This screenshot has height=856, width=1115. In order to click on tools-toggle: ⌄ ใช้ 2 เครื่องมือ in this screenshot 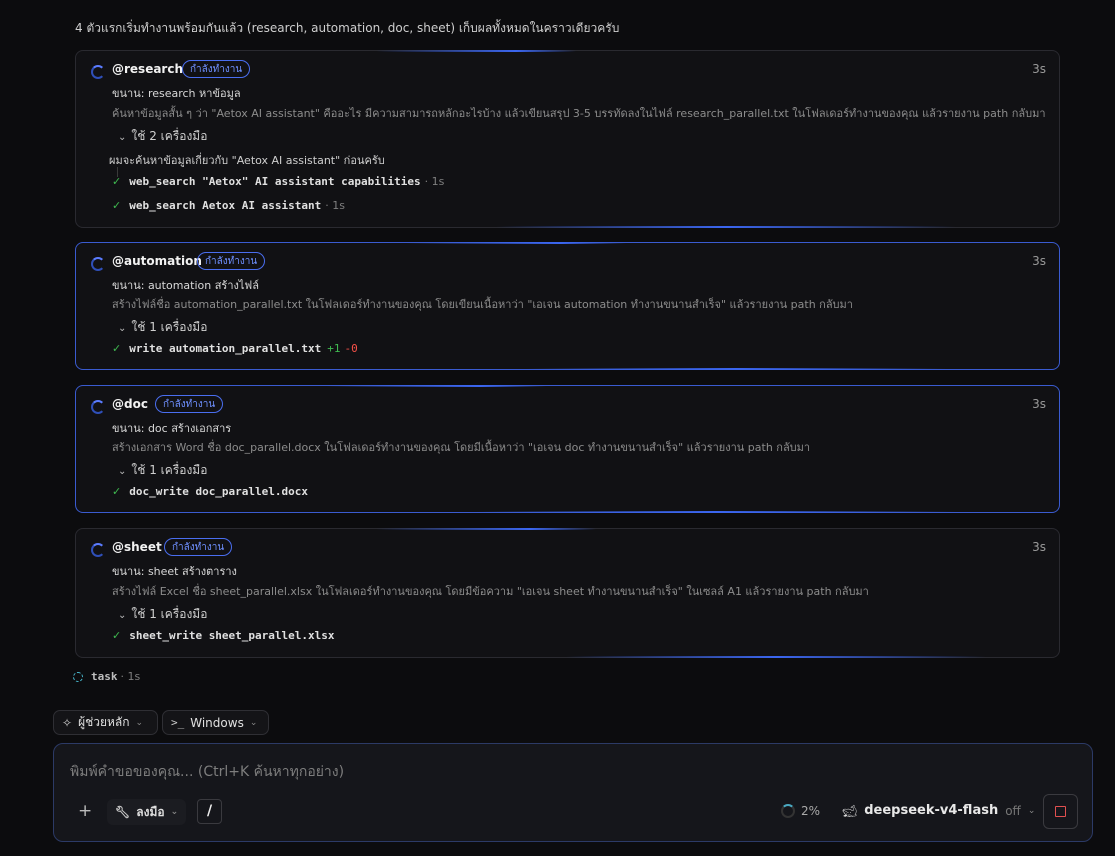, I will do `click(162, 136)`.